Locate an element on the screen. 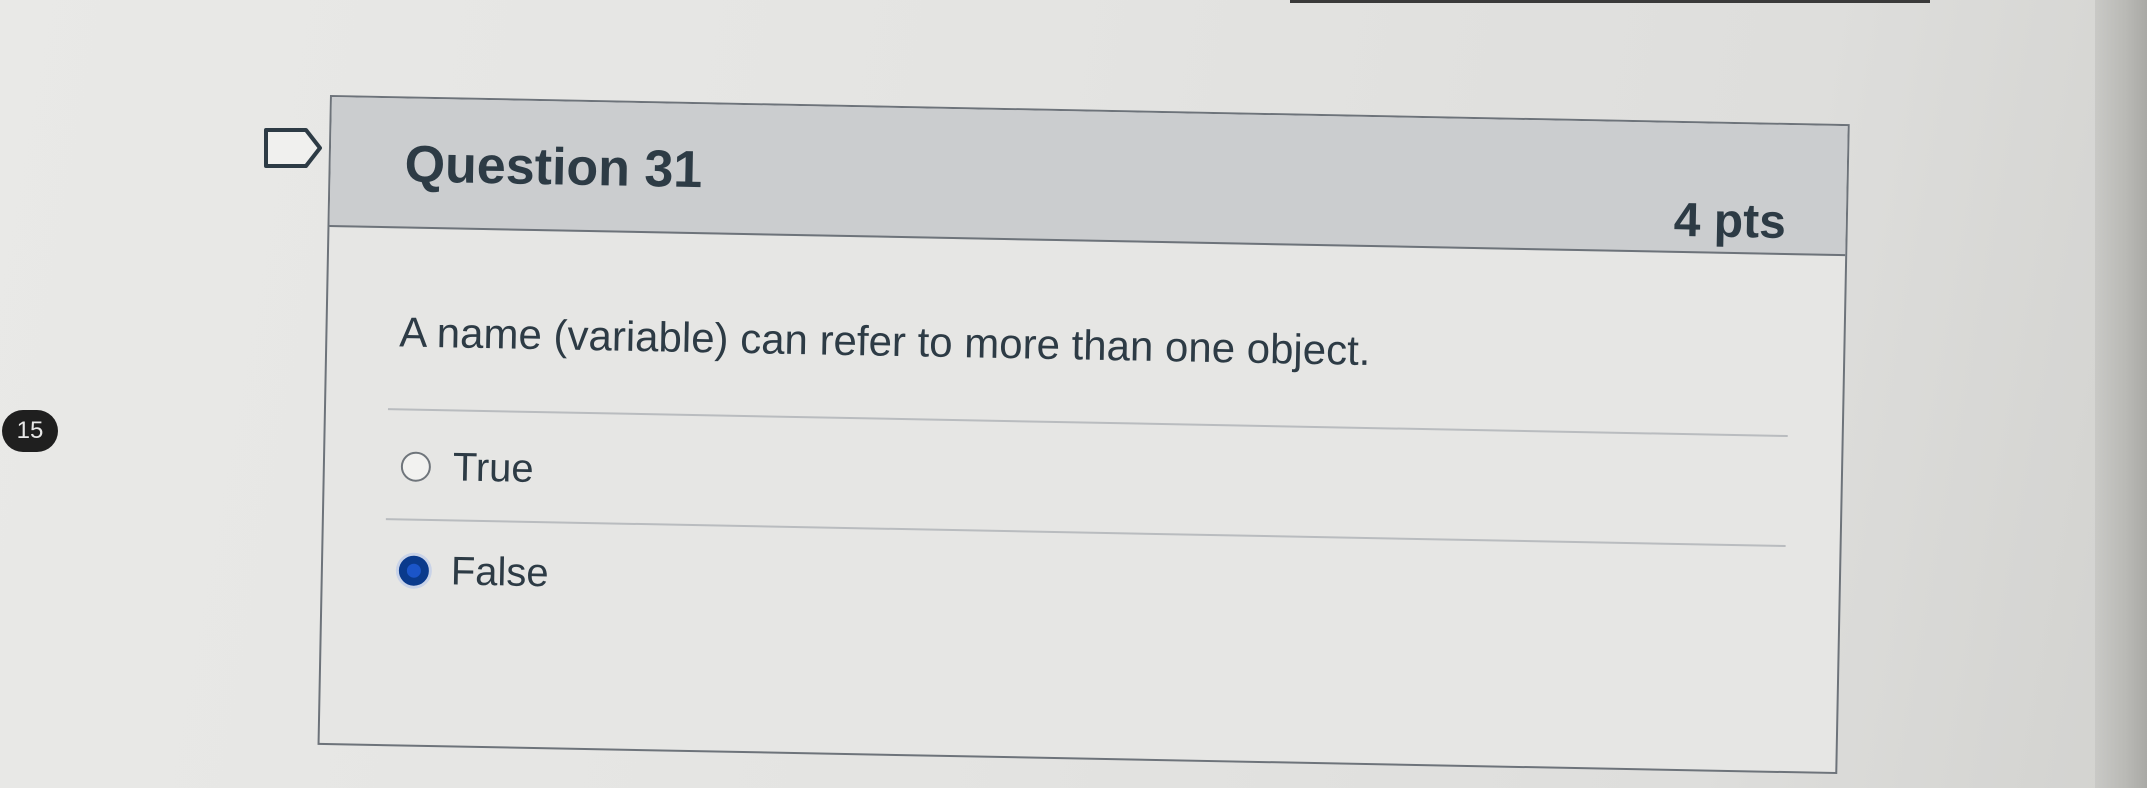 The height and width of the screenshot is (788, 2147). answer-option-false: False is located at coordinates (473, 571).